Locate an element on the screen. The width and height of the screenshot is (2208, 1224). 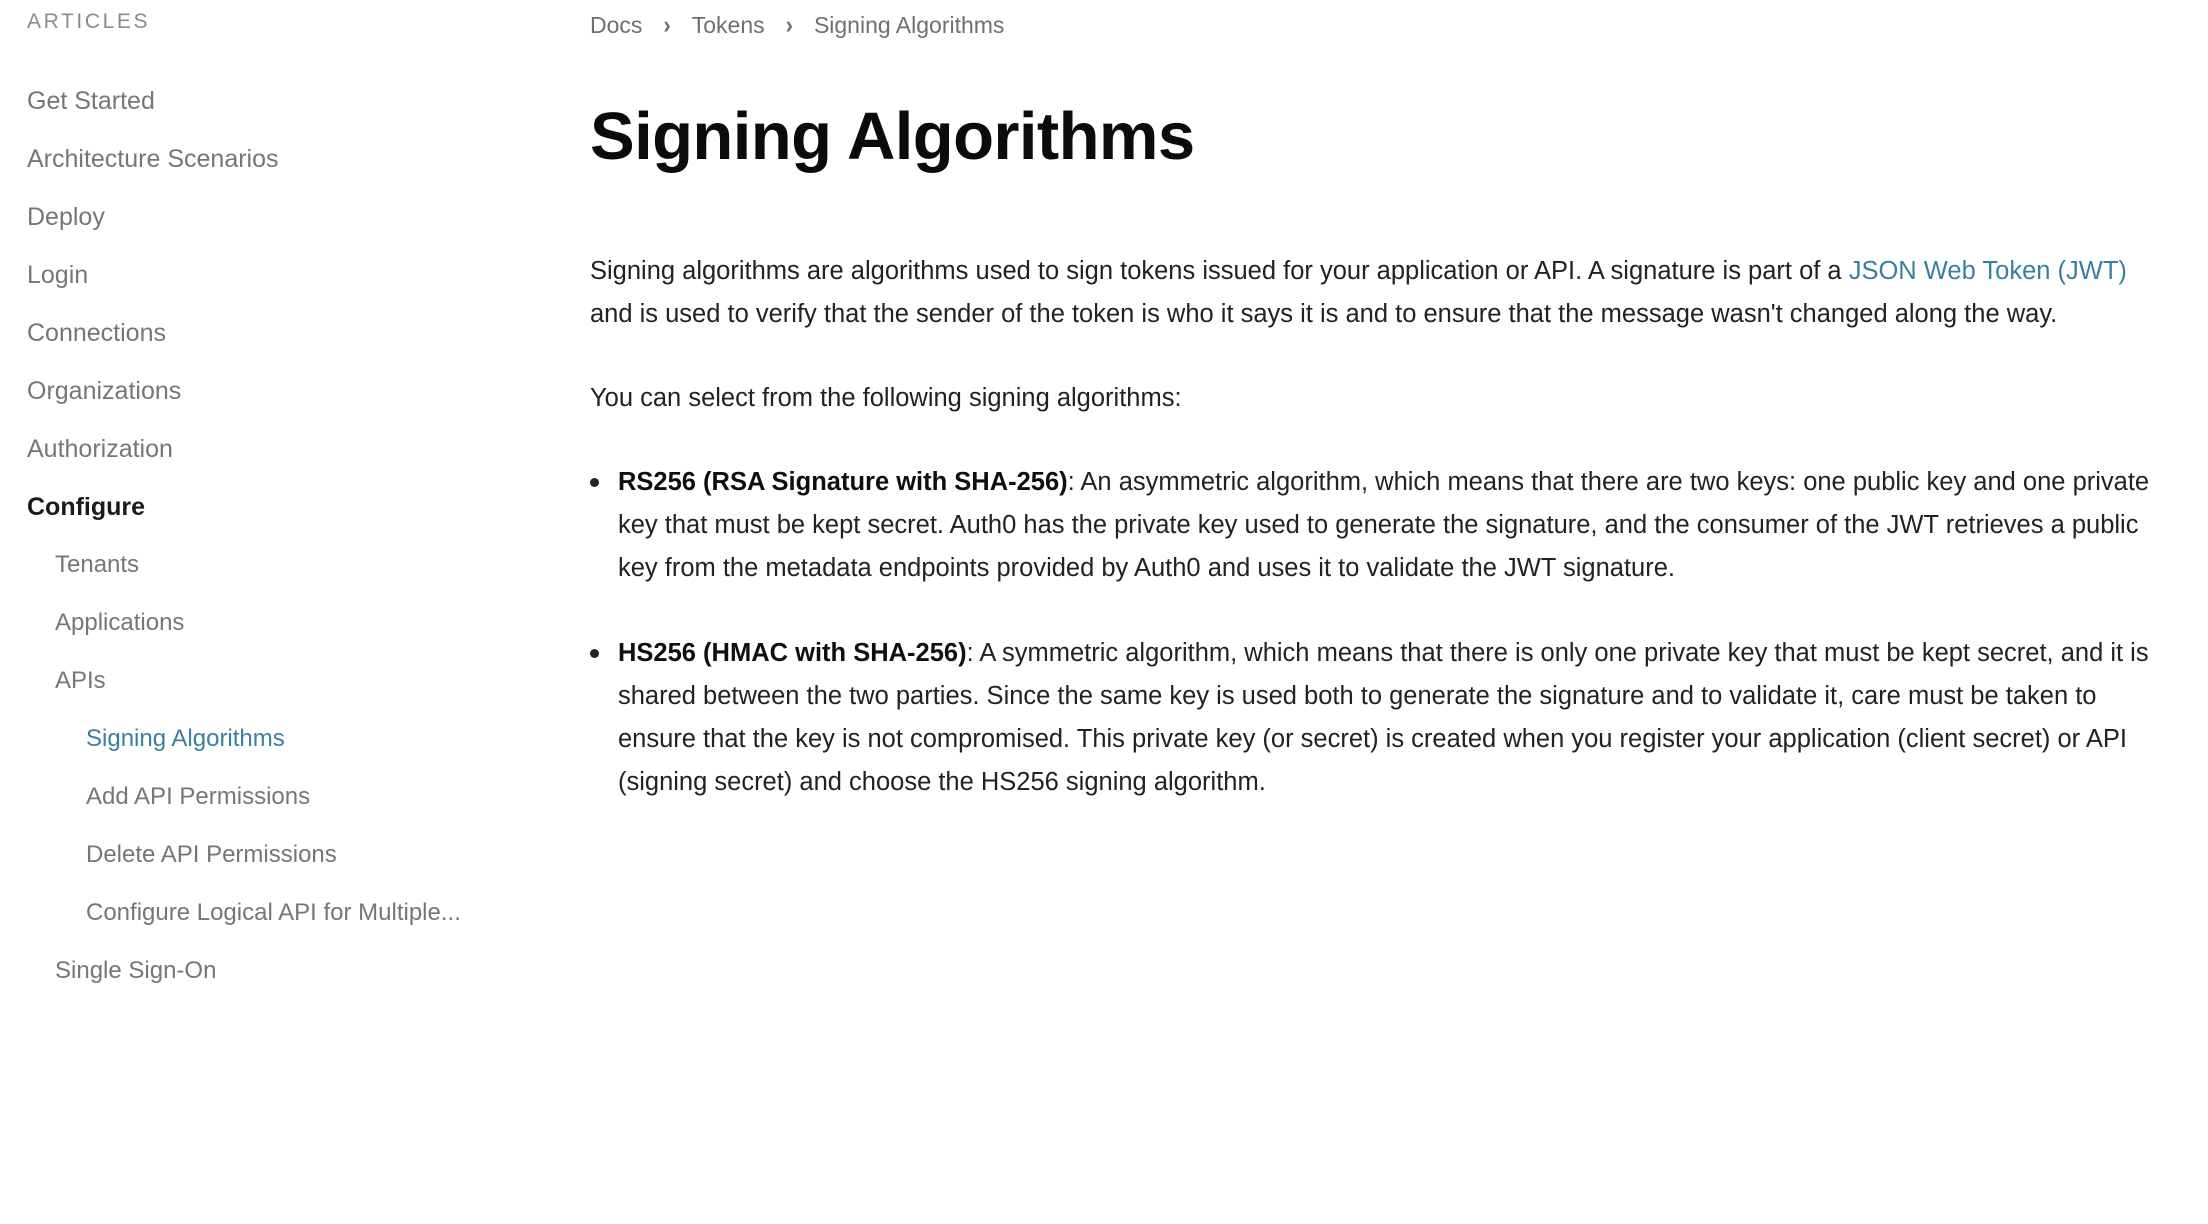
sidebar-item-applications: Applications is located at coordinates (295, 623).